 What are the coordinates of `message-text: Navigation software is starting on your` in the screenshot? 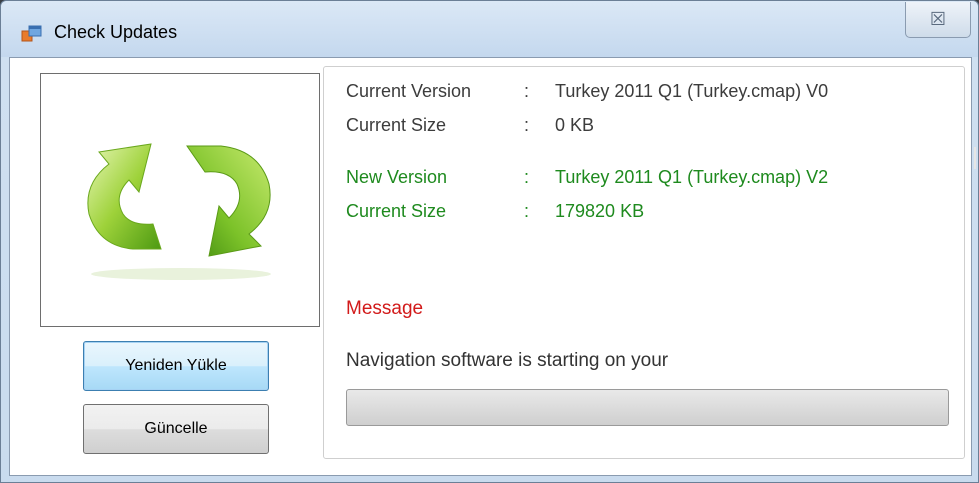 It's located at (507, 360).